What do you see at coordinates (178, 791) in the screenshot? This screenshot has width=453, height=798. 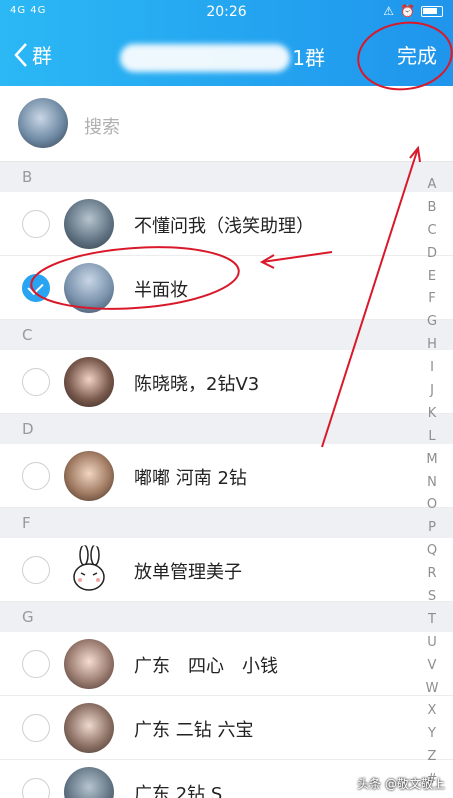 I see `member-name: 广东 2钻 S` at bounding box center [178, 791].